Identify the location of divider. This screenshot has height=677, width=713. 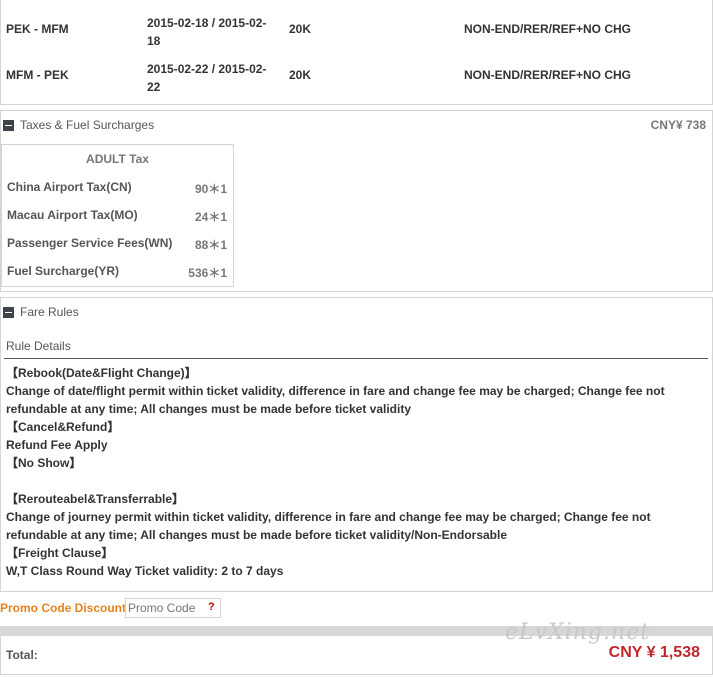
(356, 358).